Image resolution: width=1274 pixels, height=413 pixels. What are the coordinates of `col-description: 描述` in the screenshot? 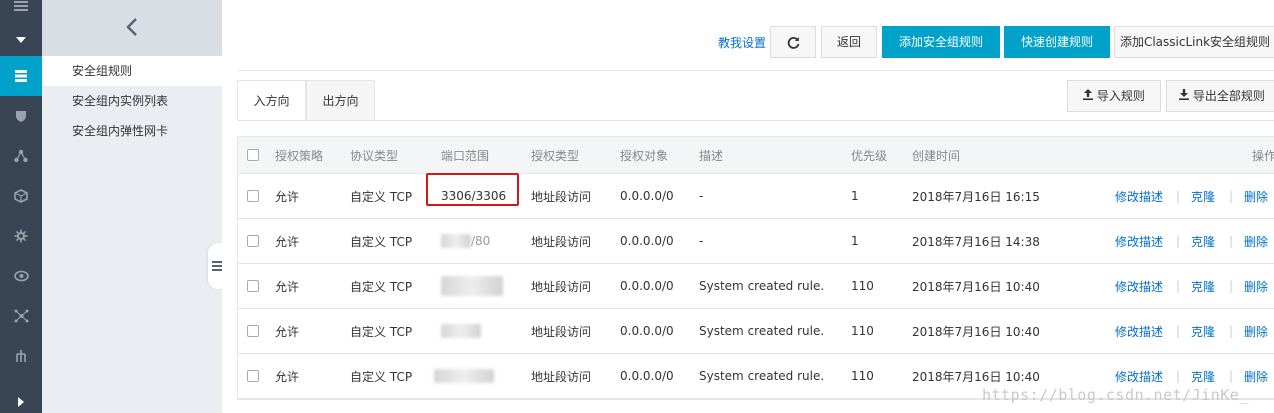 It's located at (711, 155).